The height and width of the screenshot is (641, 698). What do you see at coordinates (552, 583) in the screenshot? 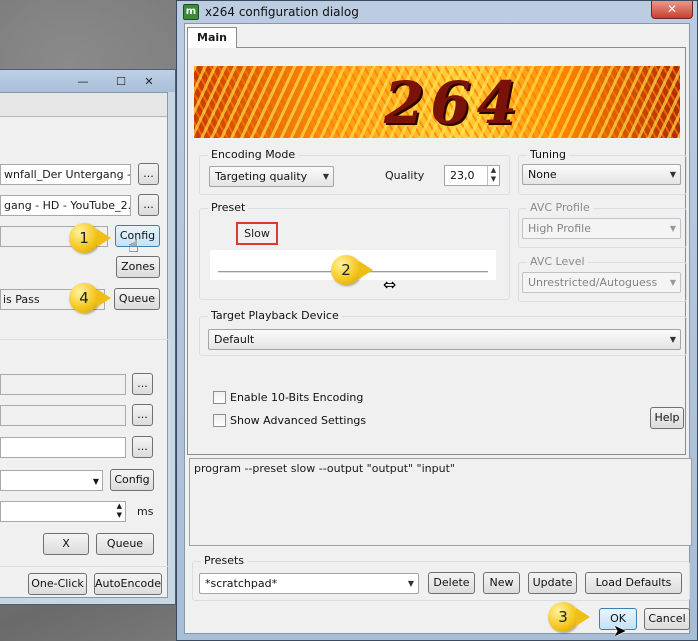
I see `preset-update-button: Update` at bounding box center [552, 583].